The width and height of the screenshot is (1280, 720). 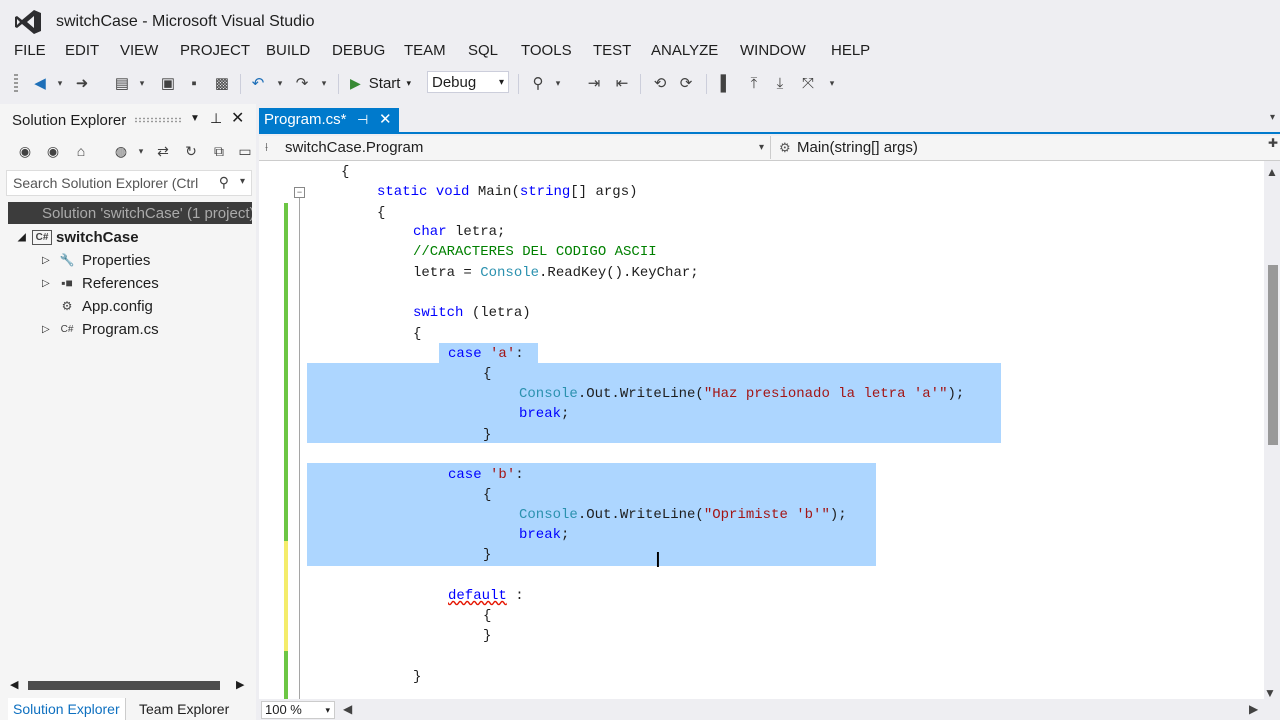 I want to click on tree-item-label: App.config, so click(x=117, y=306).